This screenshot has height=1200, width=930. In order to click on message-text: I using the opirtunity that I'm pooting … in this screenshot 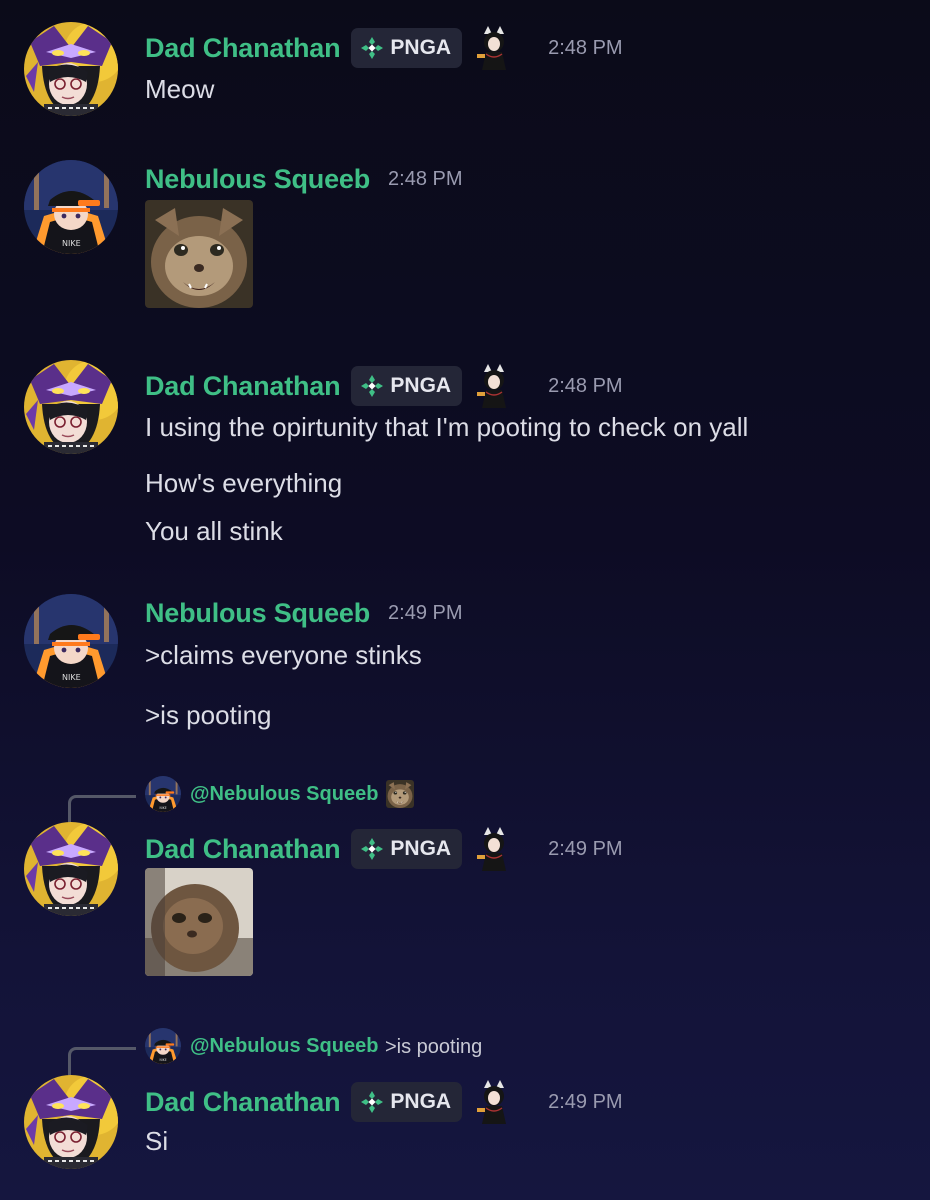, I will do `click(447, 427)`.